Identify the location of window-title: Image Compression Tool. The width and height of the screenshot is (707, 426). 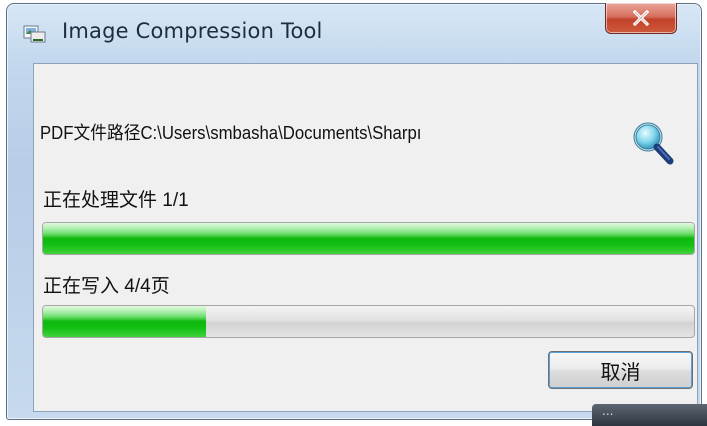
(192, 31).